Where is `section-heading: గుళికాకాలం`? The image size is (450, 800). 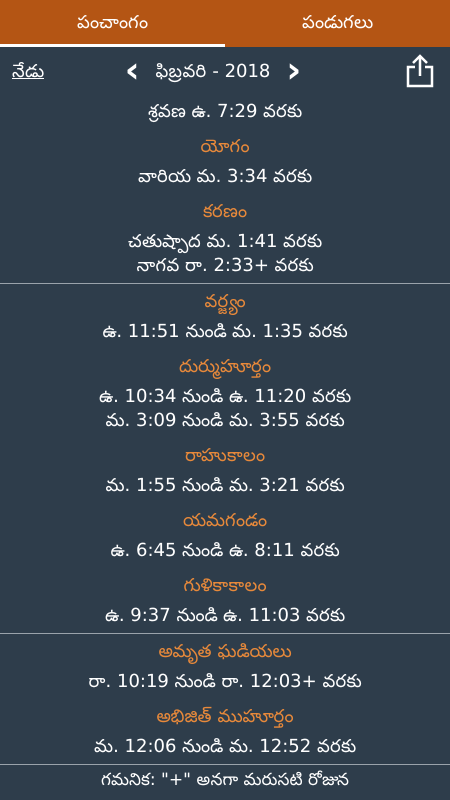 section-heading: గుళికాకాలం is located at coordinates (225, 586).